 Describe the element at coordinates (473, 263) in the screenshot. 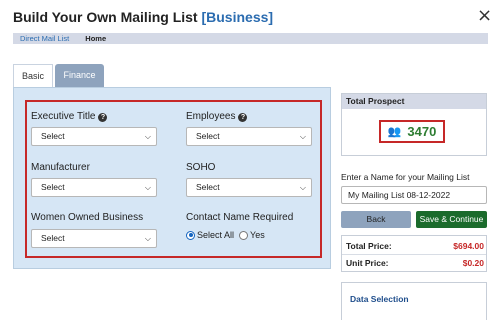

I see `unit-price-value: $0.20` at that location.